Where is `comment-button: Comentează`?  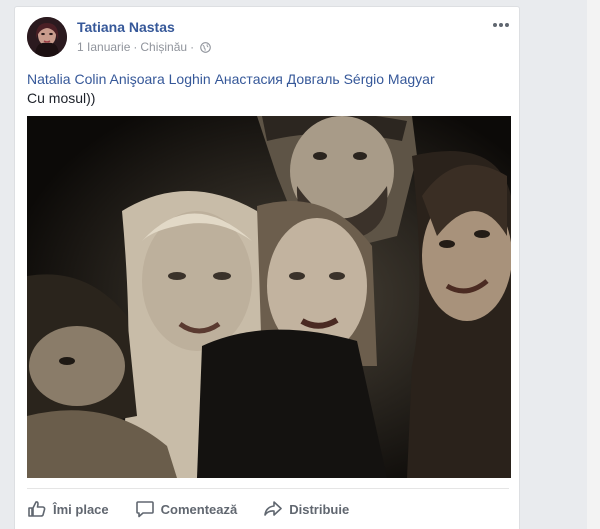
comment-button: Comentează is located at coordinates (186, 509).